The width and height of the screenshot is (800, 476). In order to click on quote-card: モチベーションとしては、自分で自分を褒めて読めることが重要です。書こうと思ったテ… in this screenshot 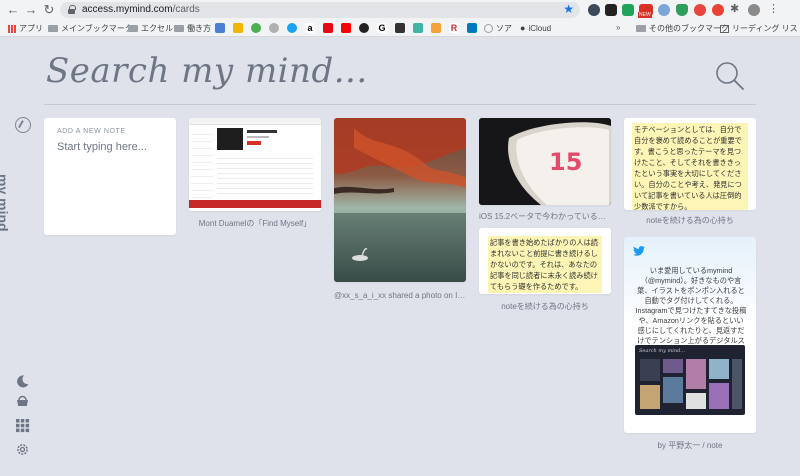, I will do `click(690, 164)`.